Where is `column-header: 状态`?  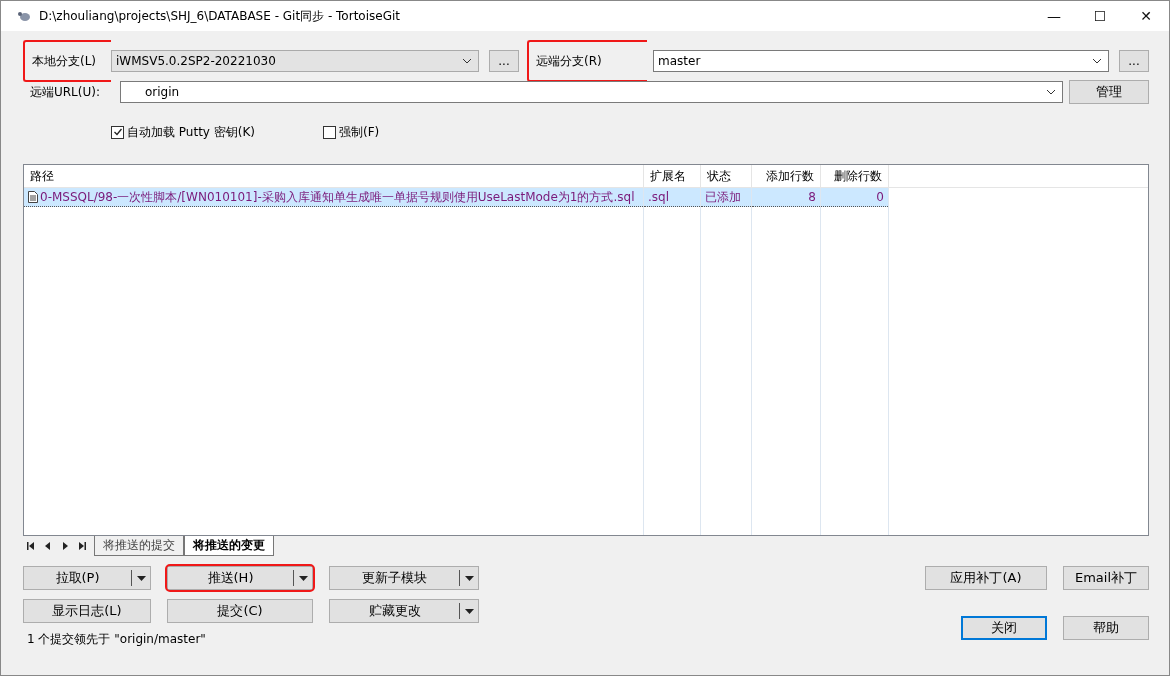 column-header: 状态 is located at coordinates (726, 176).